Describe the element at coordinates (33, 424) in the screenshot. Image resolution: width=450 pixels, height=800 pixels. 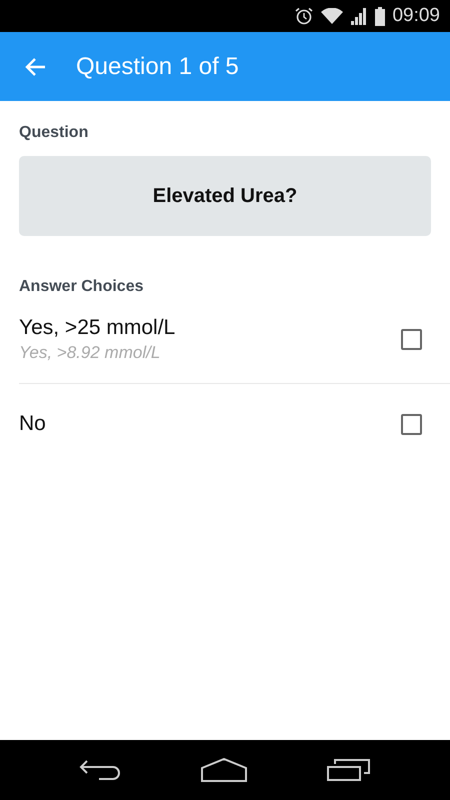
I see `answer-text: No` at that location.